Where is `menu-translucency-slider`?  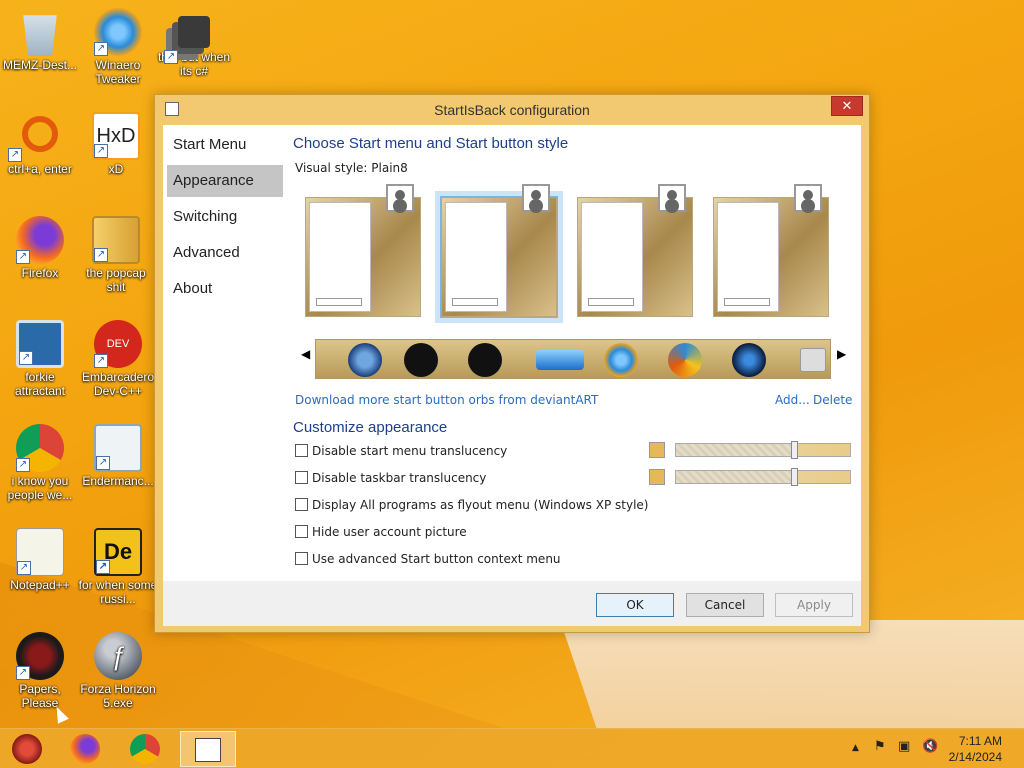
menu-translucency-slider is located at coordinates (763, 450).